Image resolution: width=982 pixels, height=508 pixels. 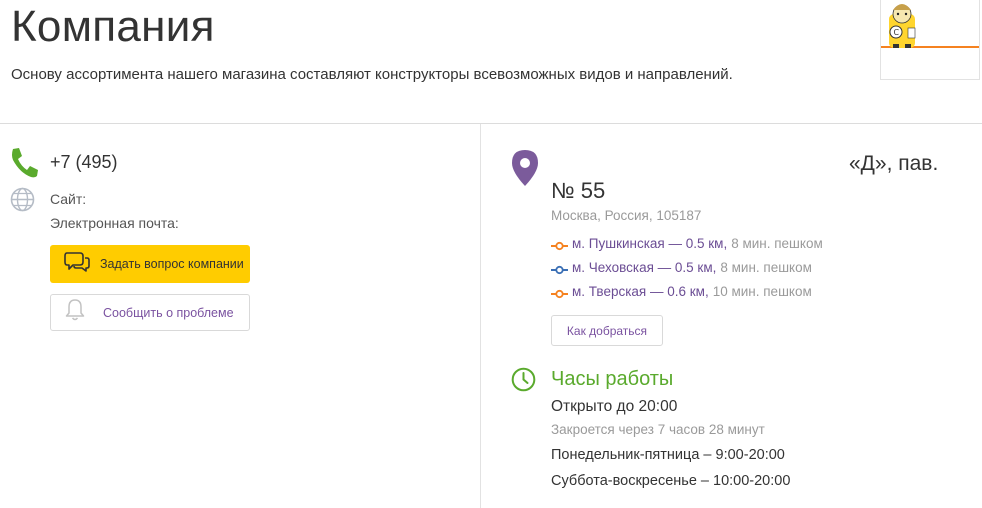 What do you see at coordinates (894, 163) in the screenshot?
I see `address-building: «Д», пав.` at bounding box center [894, 163].